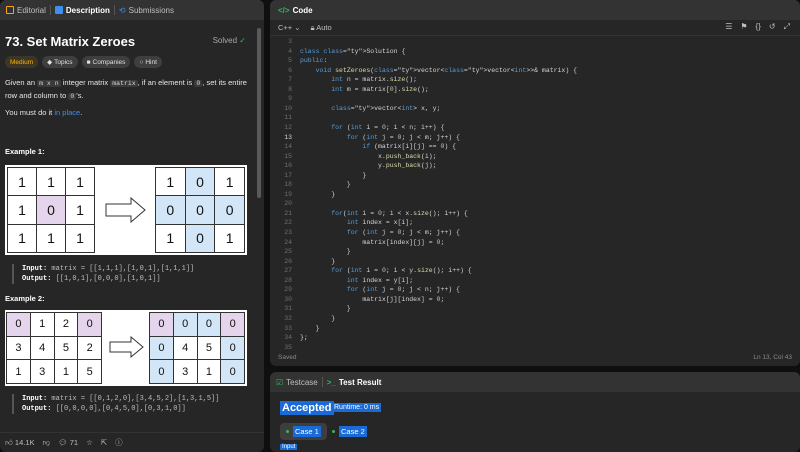 This screenshot has width=800, height=452. What do you see at coordinates (354, 382) in the screenshot?
I see `tab-test-result: >_ Test Result` at bounding box center [354, 382].